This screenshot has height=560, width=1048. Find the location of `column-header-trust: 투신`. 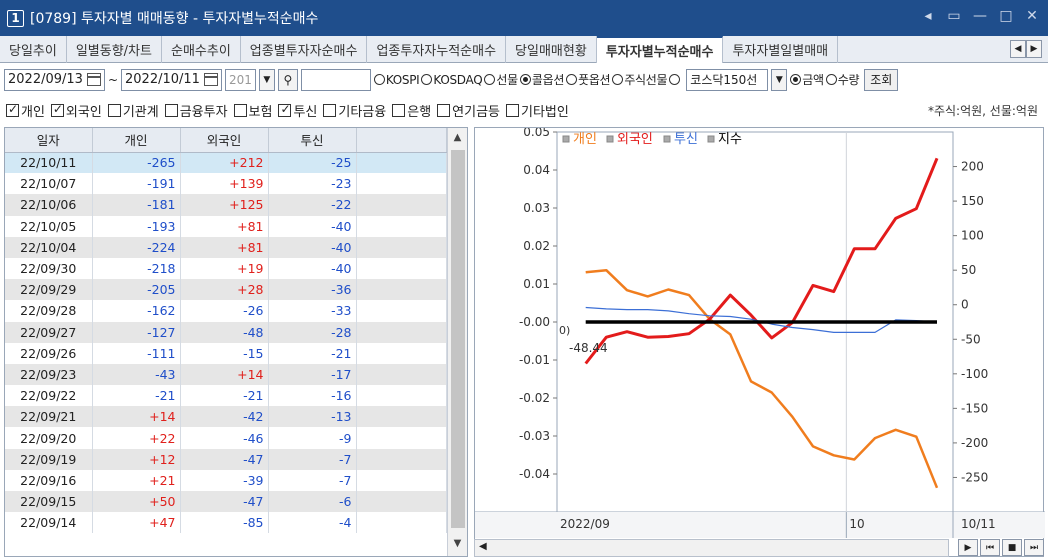

column-header-trust: 투신 is located at coordinates (312, 140).